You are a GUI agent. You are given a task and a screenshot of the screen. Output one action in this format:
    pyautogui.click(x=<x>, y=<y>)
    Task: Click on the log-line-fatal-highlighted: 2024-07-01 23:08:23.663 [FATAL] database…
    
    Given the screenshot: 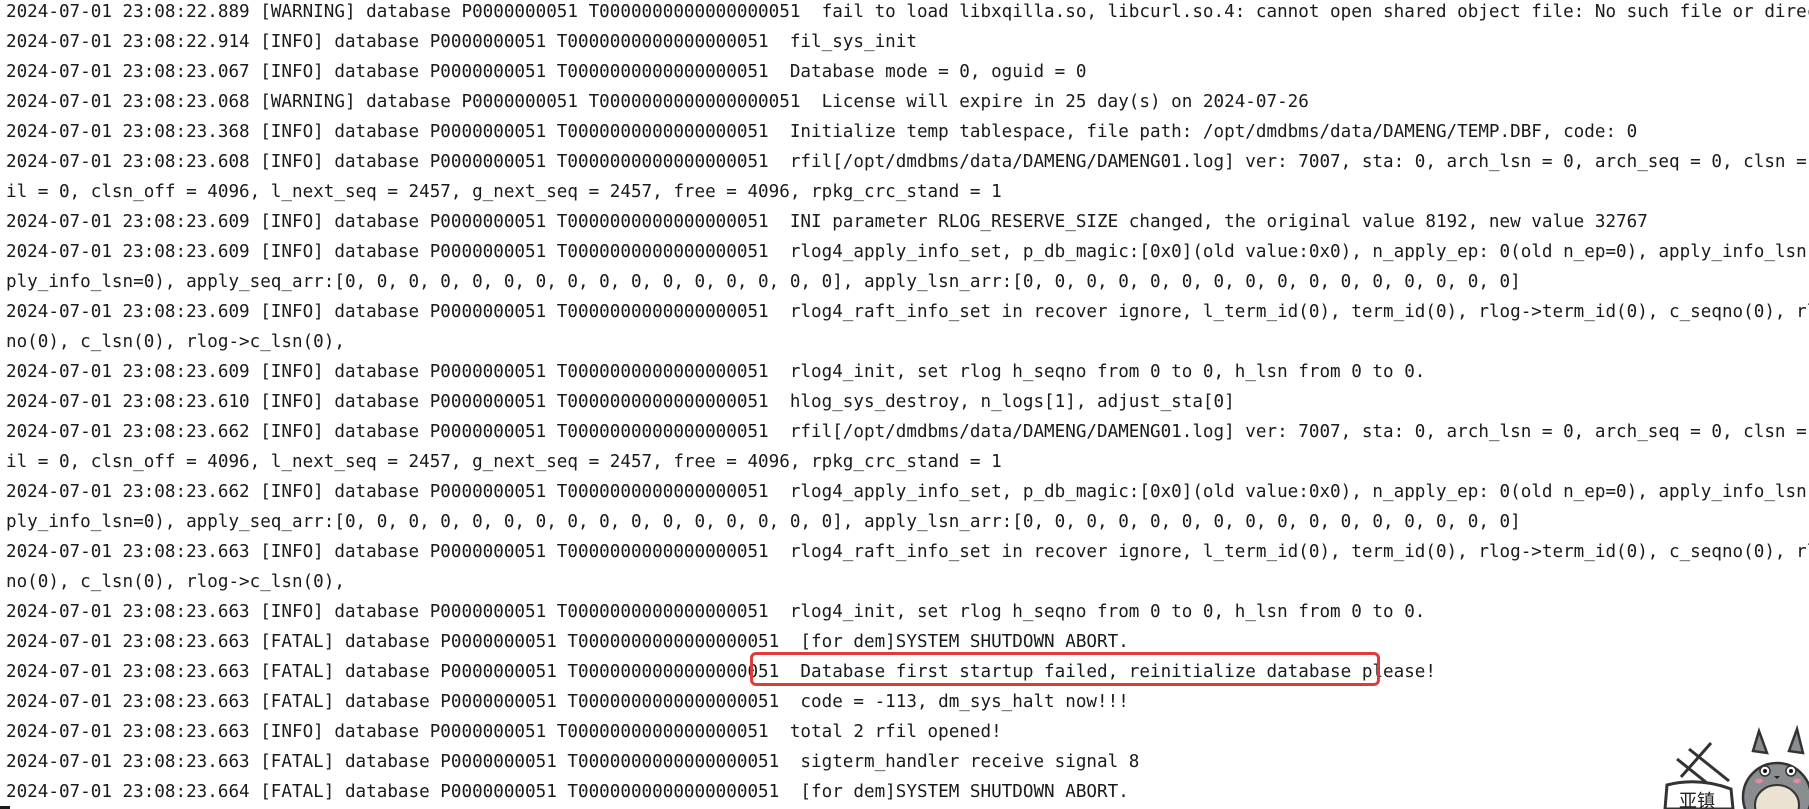 What is the action you would take?
    pyautogui.click(x=721, y=672)
    